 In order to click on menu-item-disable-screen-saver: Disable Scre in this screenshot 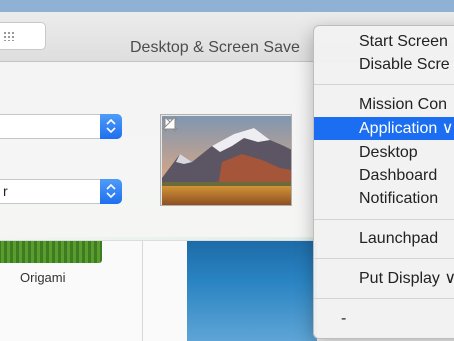, I will do `click(384, 64)`.